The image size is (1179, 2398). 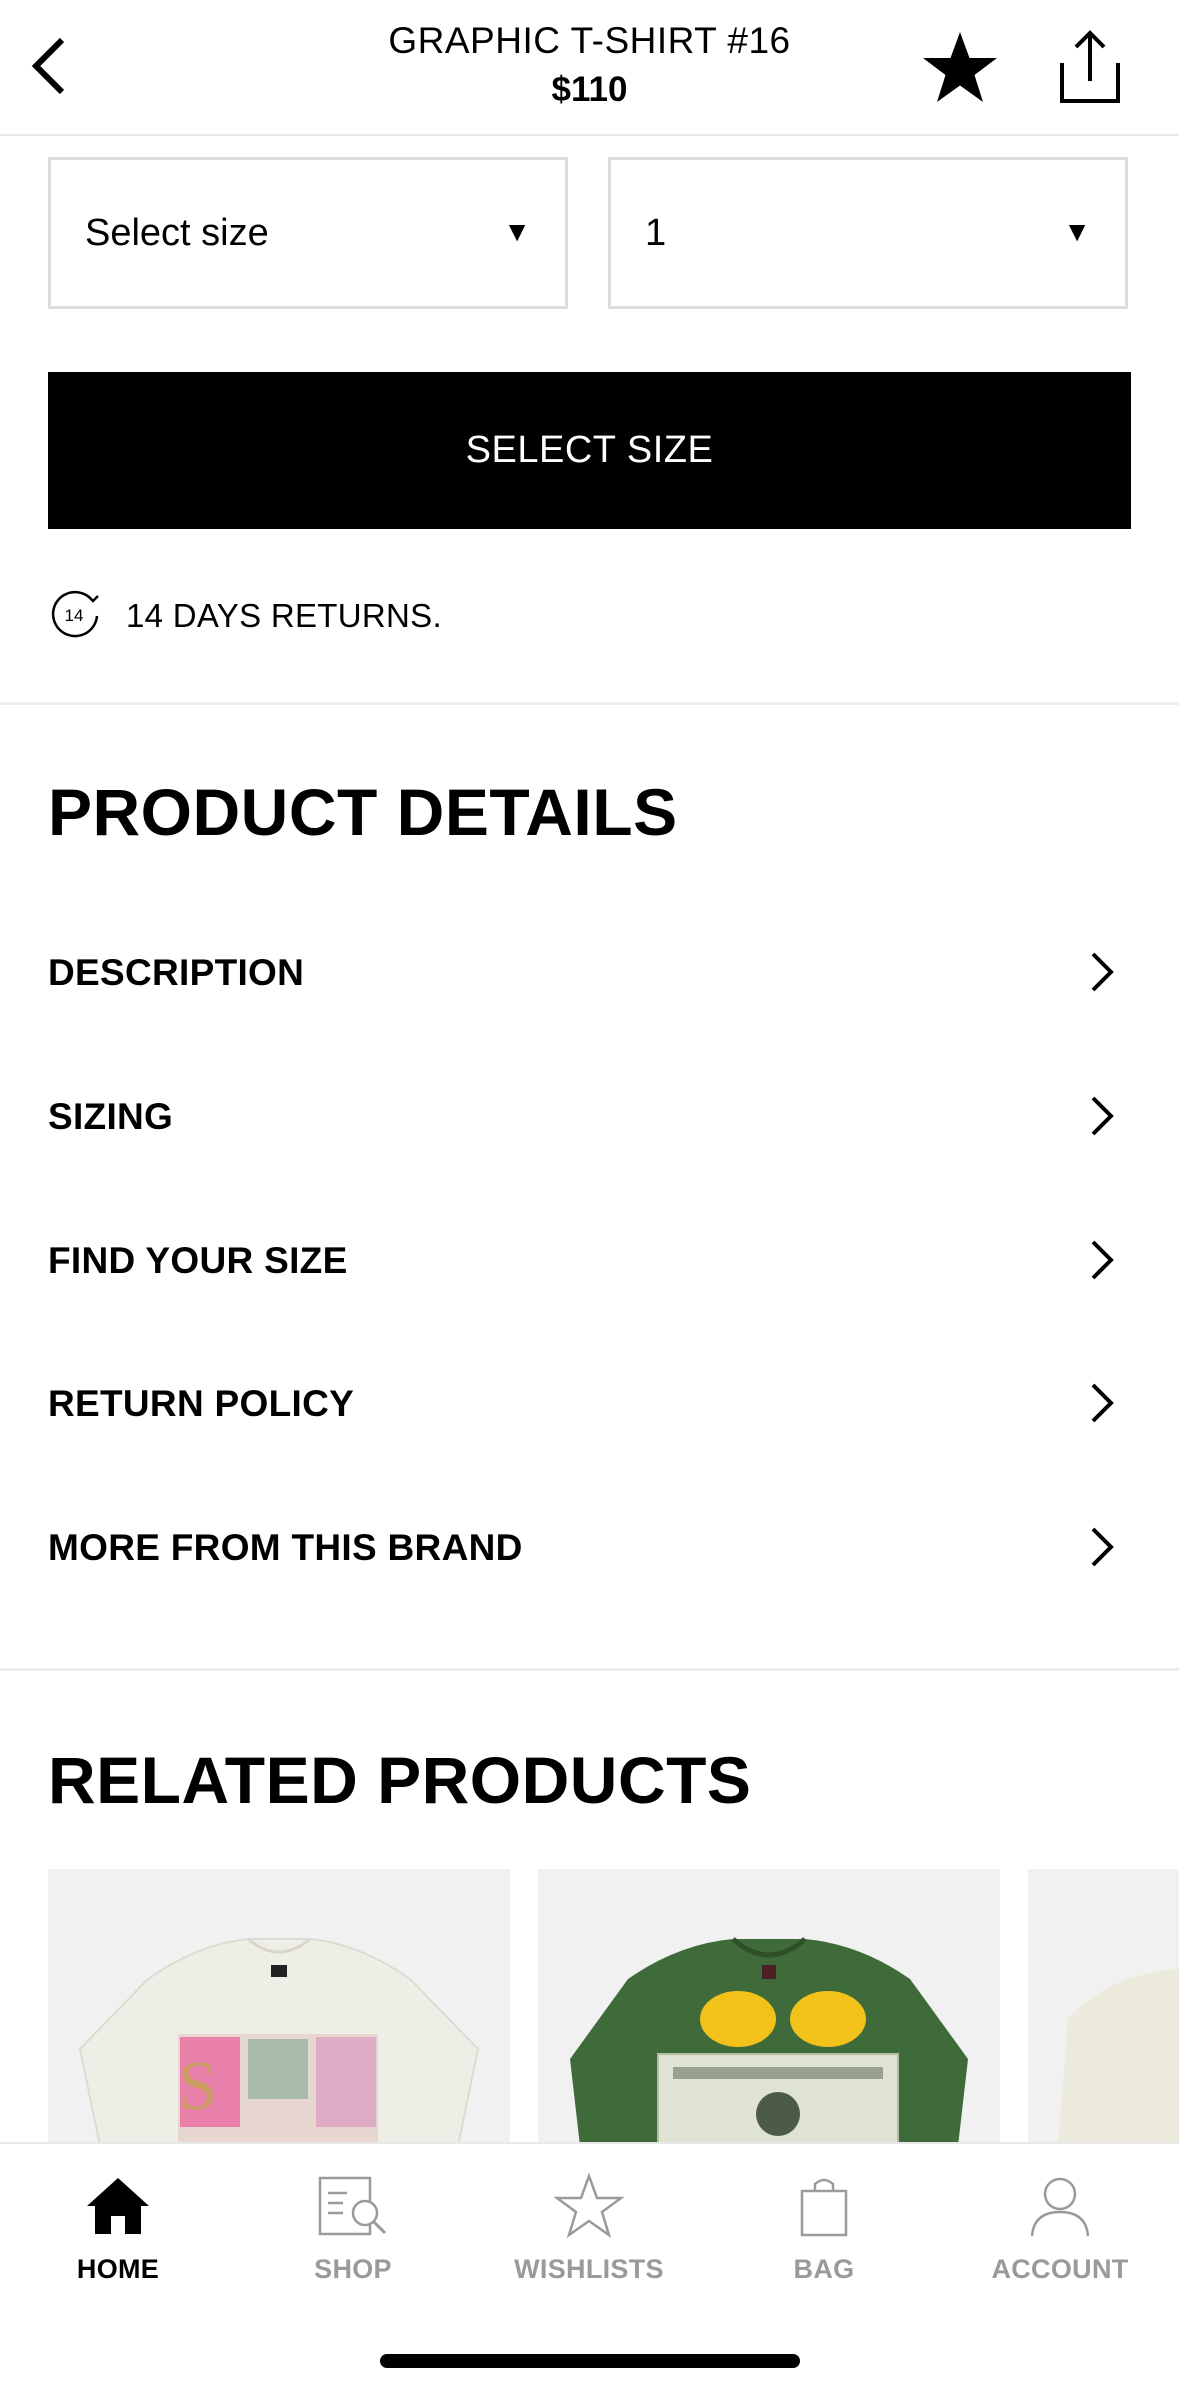 What do you see at coordinates (118, 2269) in the screenshot?
I see `tab-label: HOME` at bounding box center [118, 2269].